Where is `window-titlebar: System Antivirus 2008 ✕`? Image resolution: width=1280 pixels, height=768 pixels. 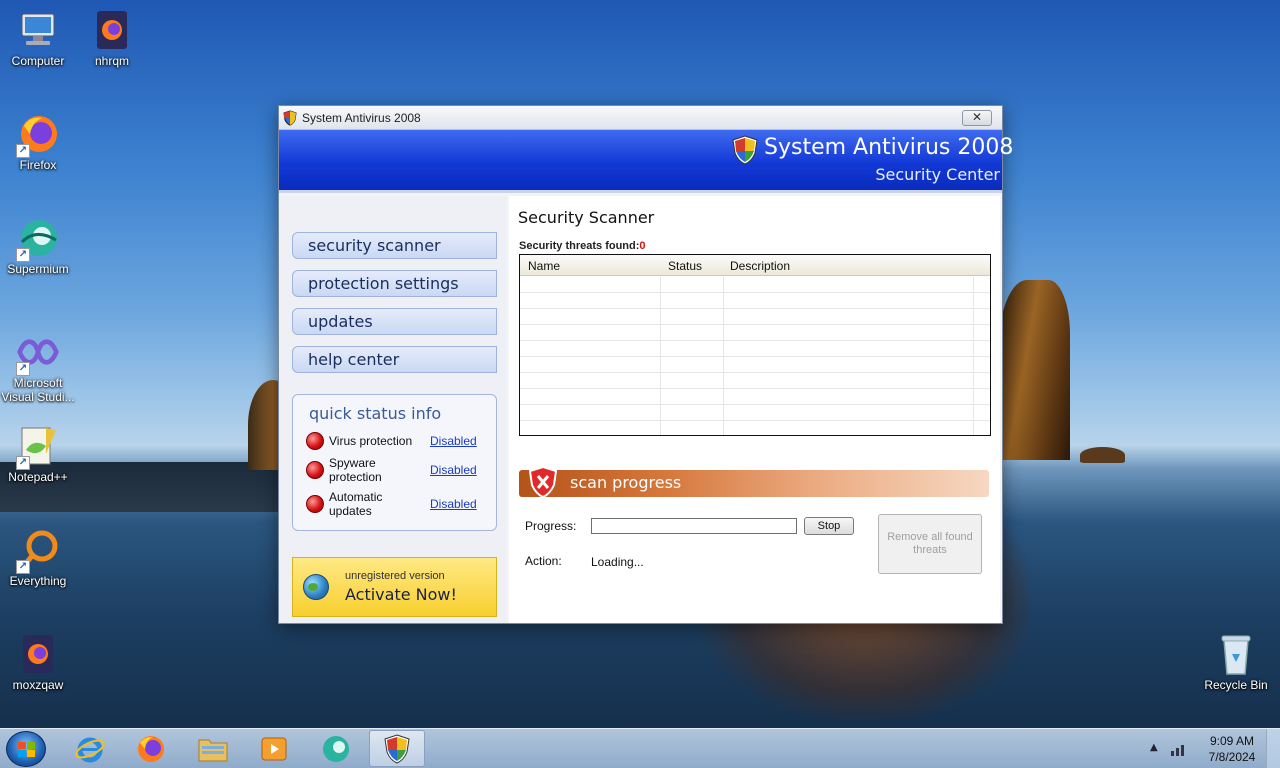
window-titlebar: System Antivirus 2008 ✕ is located at coordinates (640, 118).